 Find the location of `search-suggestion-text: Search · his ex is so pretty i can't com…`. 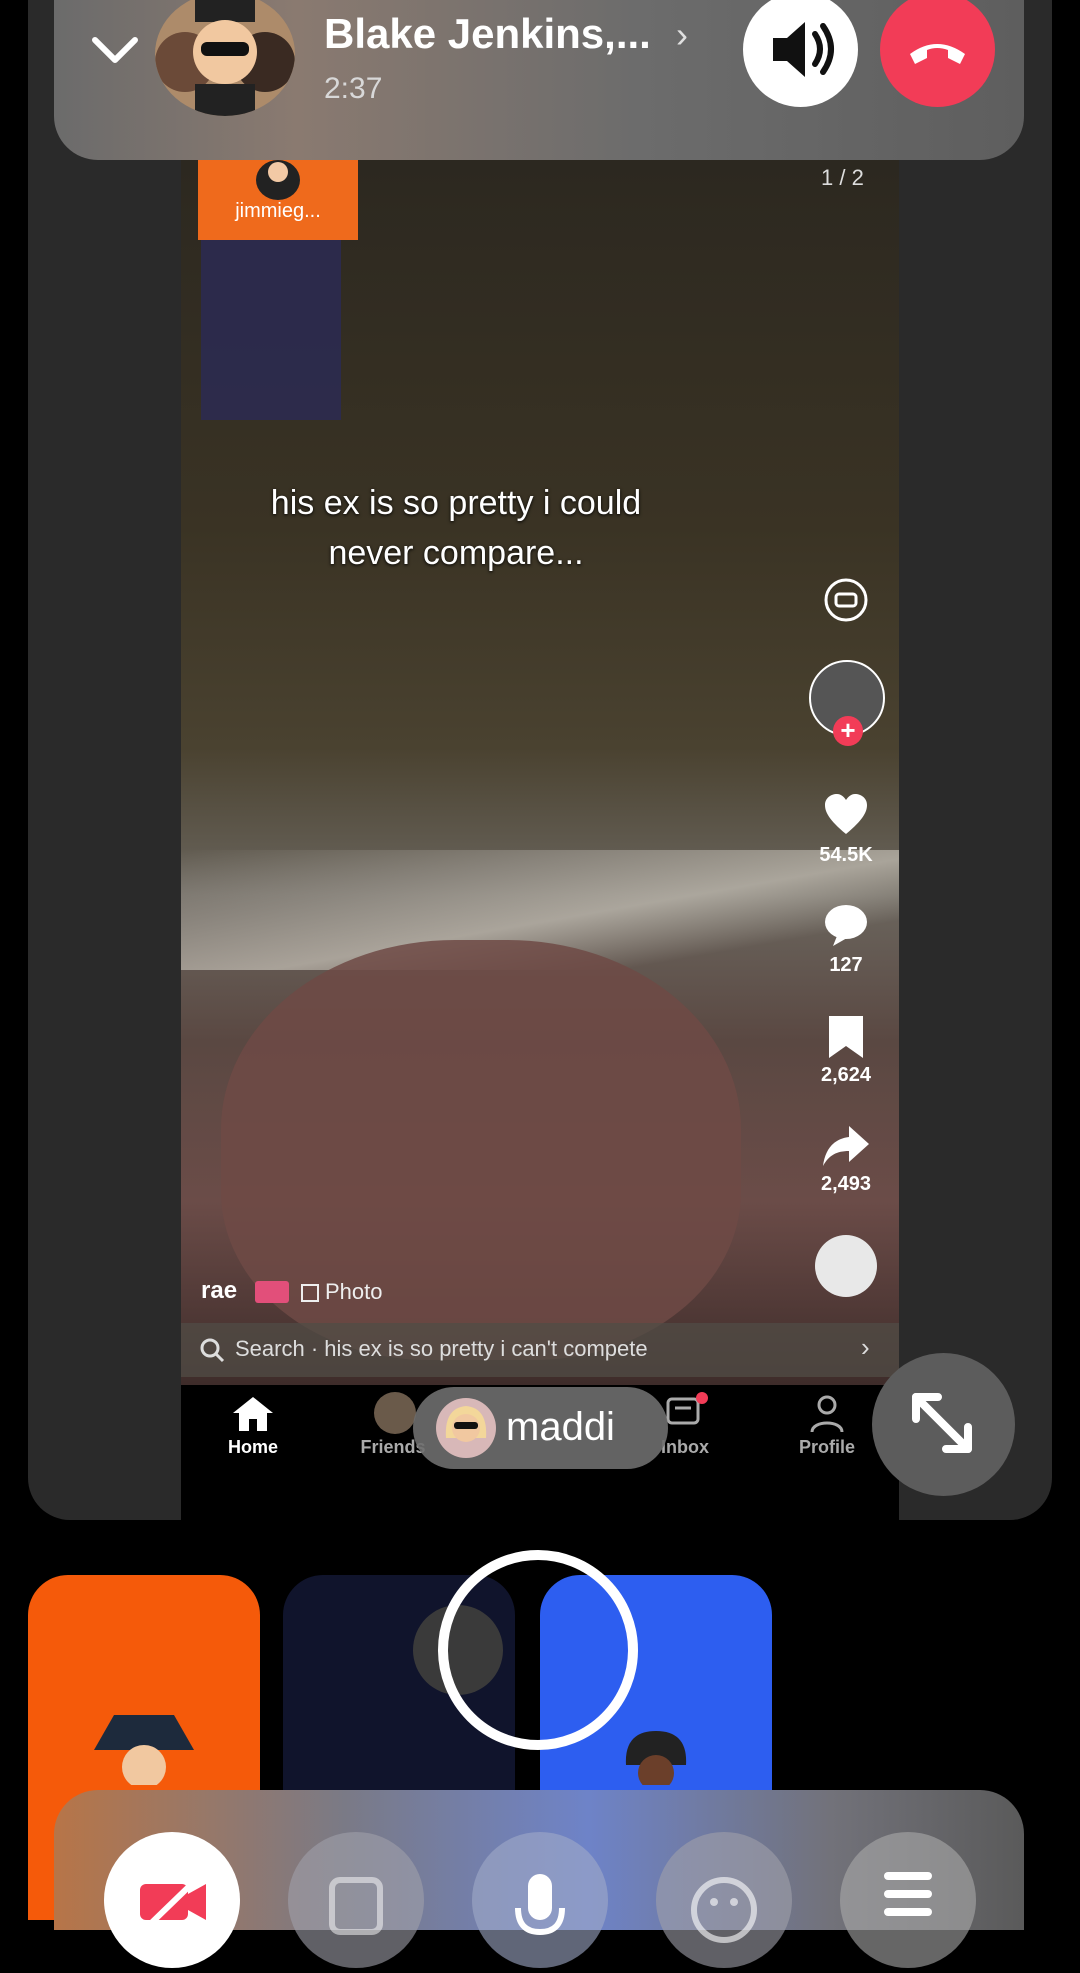

search-suggestion-text: Search · his ex is so pretty i can't com… is located at coordinates (441, 1349).